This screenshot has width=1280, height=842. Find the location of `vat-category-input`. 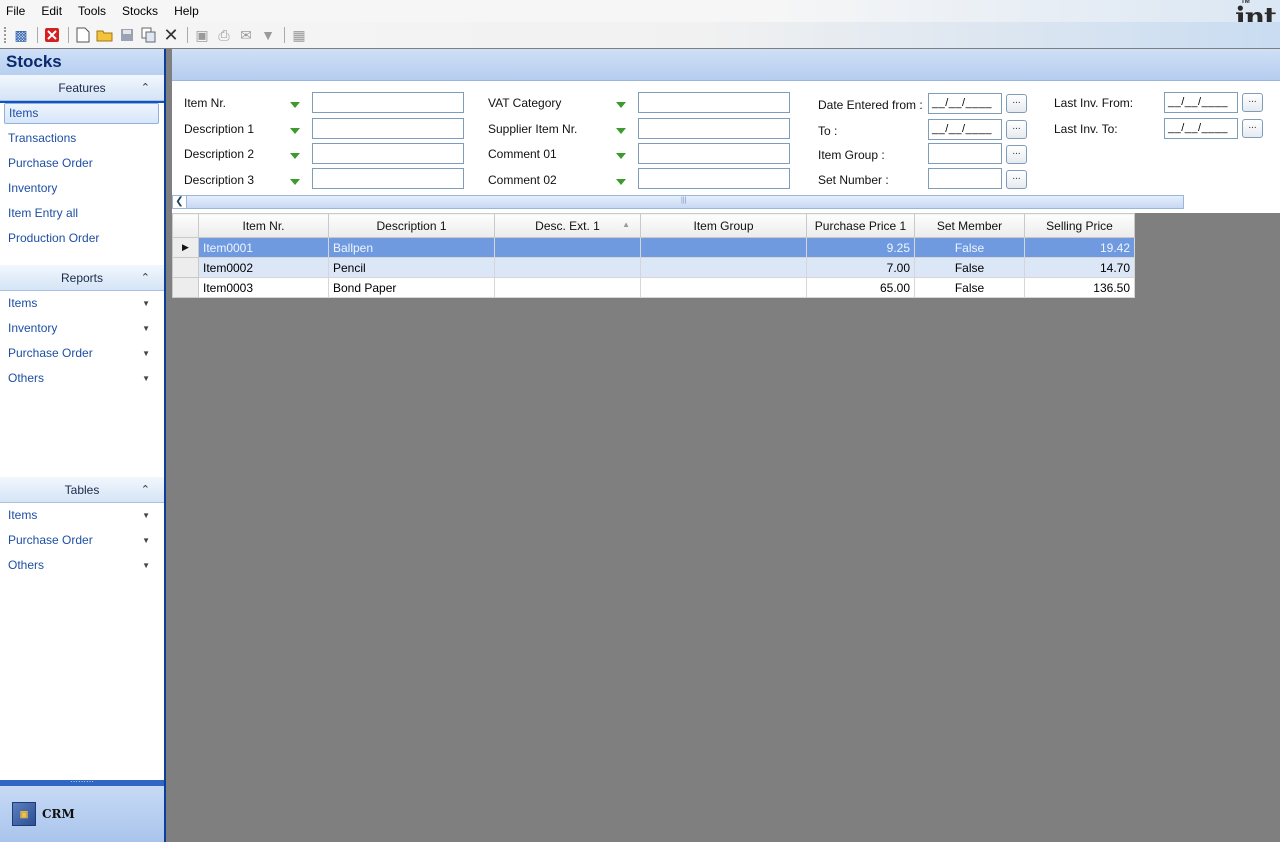

vat-category-input is located at coordinates (714, 102).